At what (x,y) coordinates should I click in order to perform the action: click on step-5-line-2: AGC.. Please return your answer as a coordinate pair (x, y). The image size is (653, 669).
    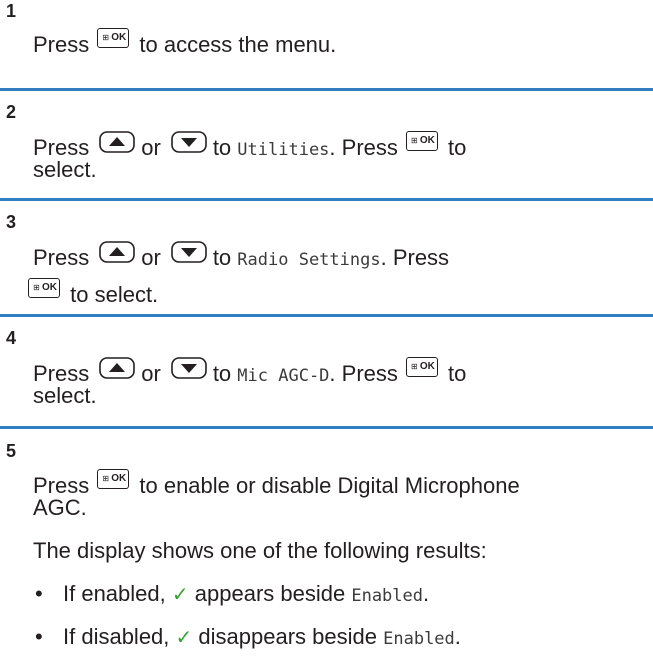
    Looking at the image, I should click on (60, 507).